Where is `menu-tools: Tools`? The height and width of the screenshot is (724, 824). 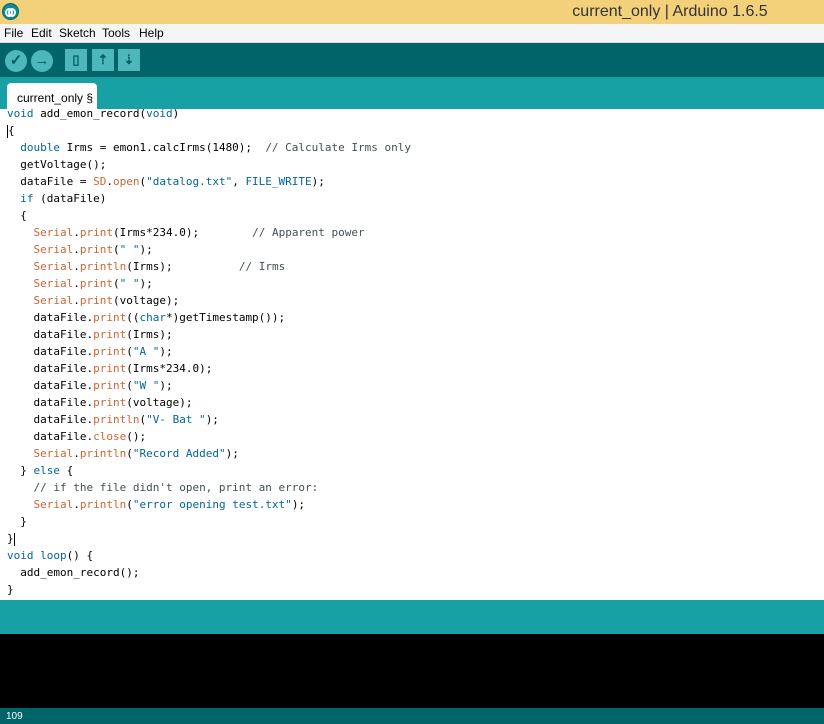
menu-tools: Tools is located at coordinates (116, 33).